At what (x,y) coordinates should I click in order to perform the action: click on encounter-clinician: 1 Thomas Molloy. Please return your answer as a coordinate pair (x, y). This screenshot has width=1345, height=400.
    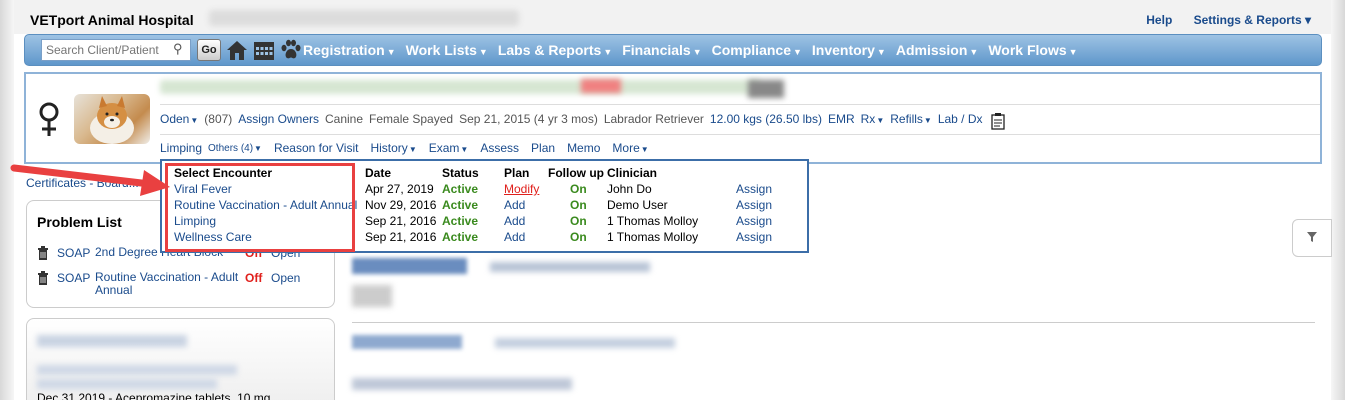
    Looking at the image, I should click on (653, 221).